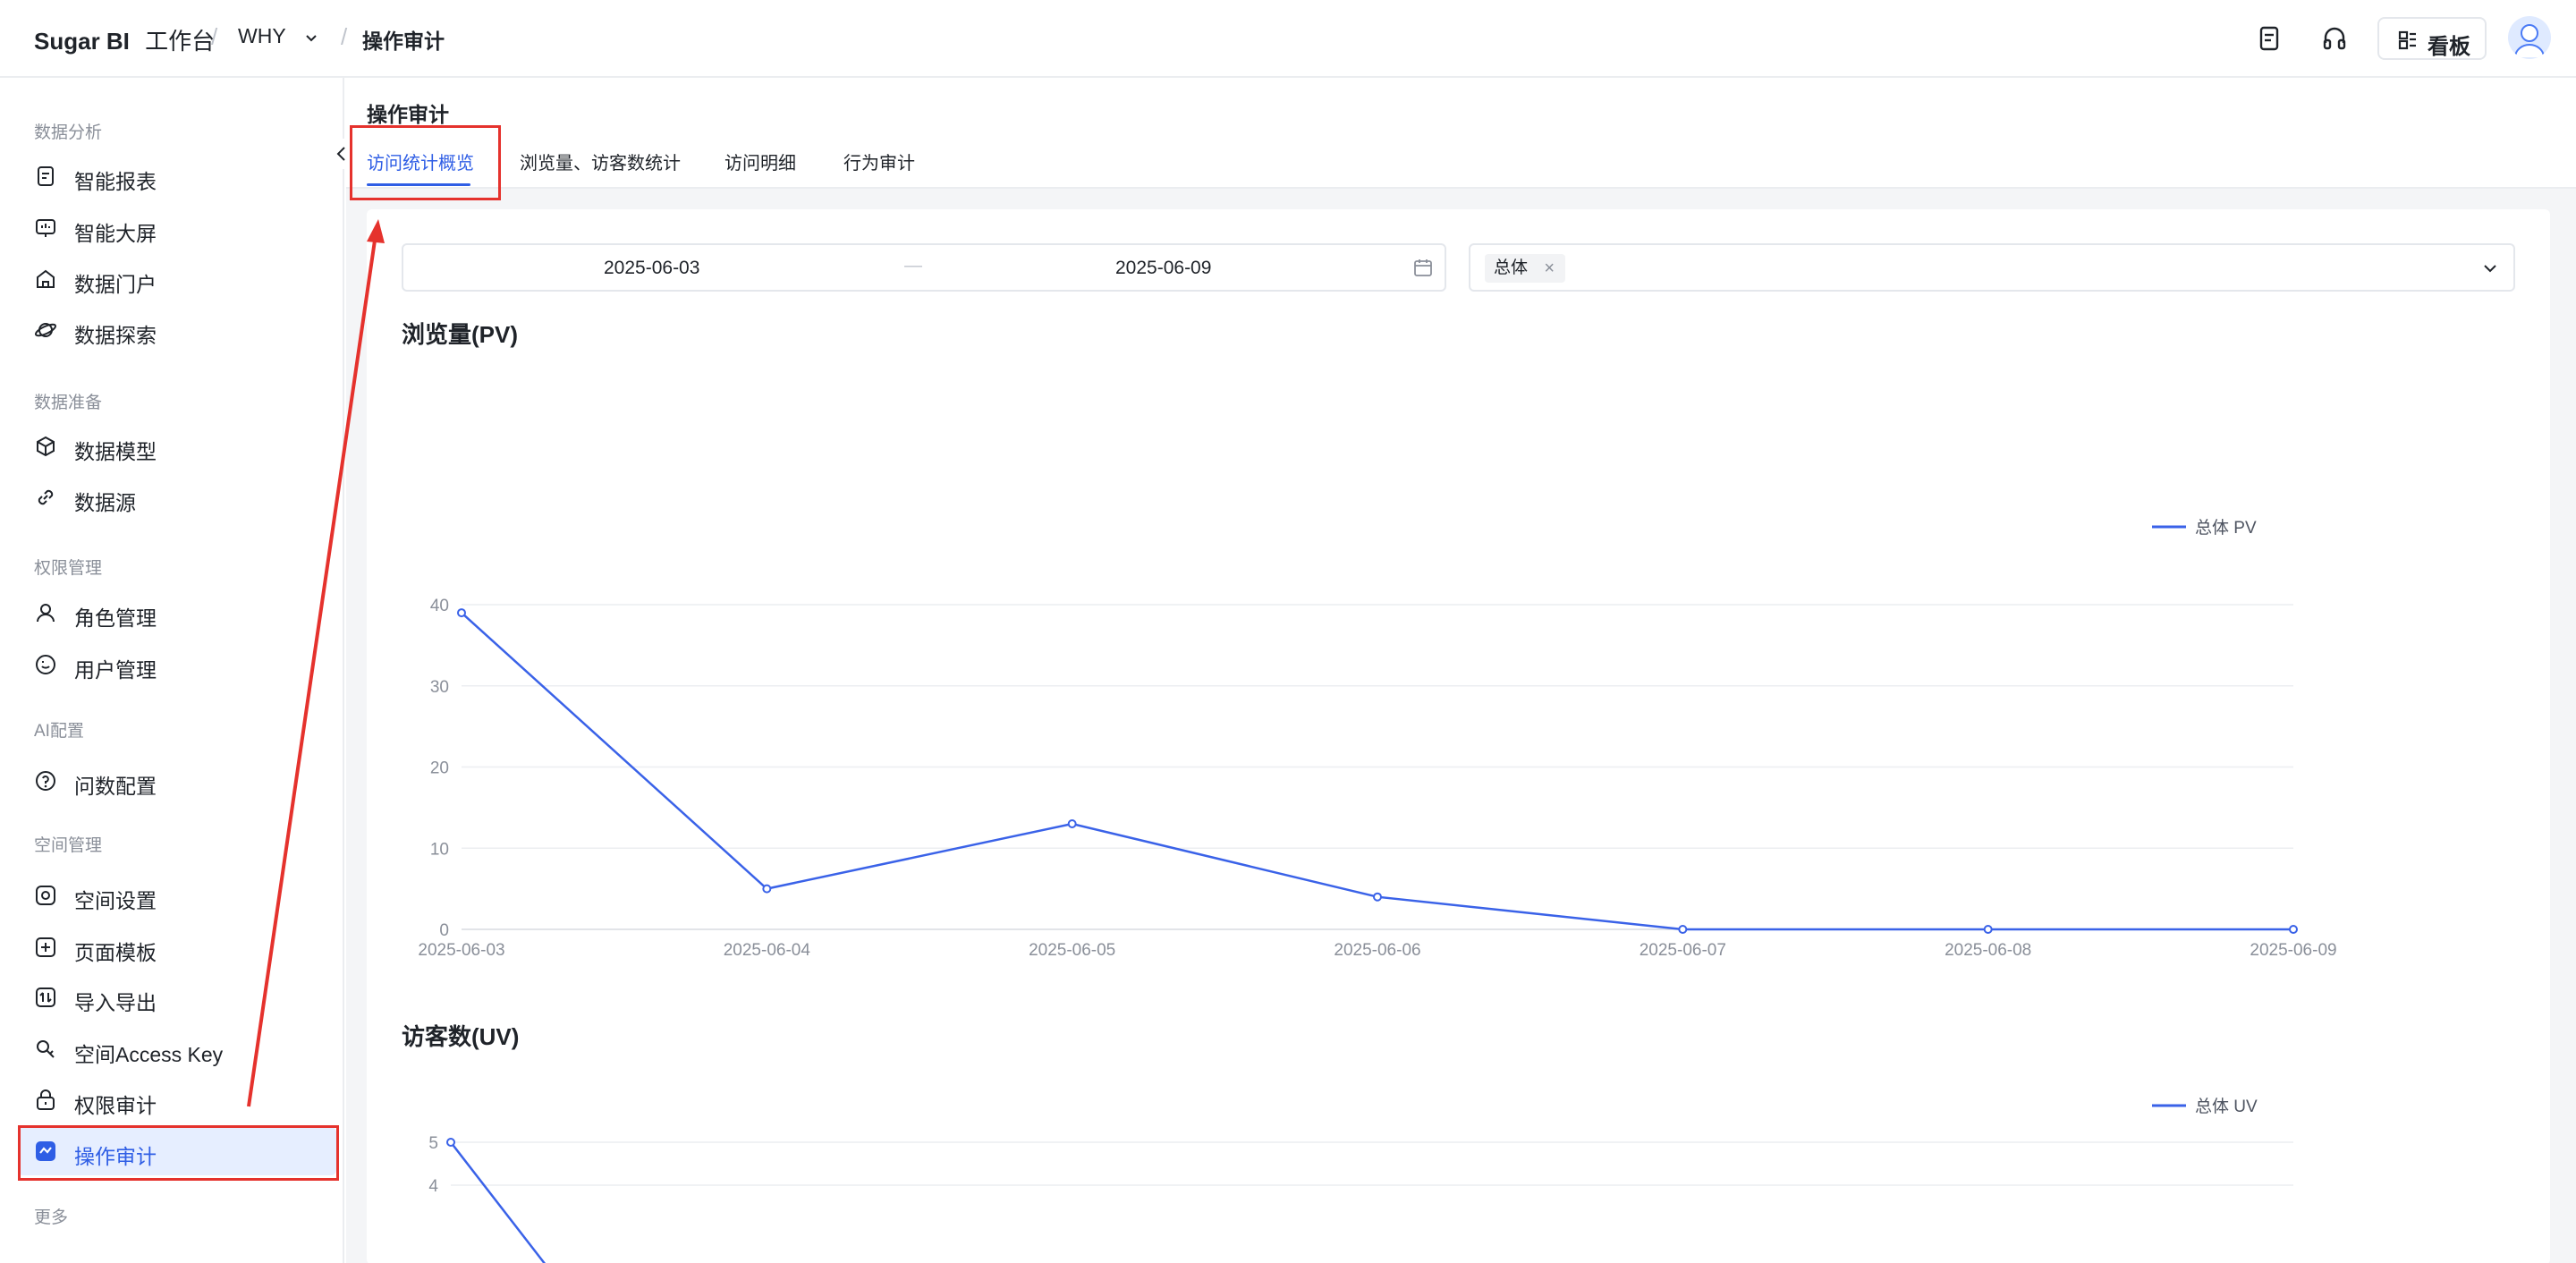 The width and height of the screenshot is (2576, 1263). Describe the element at coordinates (46, 1099) in the screenshot. I see `lock-icon` at that location.